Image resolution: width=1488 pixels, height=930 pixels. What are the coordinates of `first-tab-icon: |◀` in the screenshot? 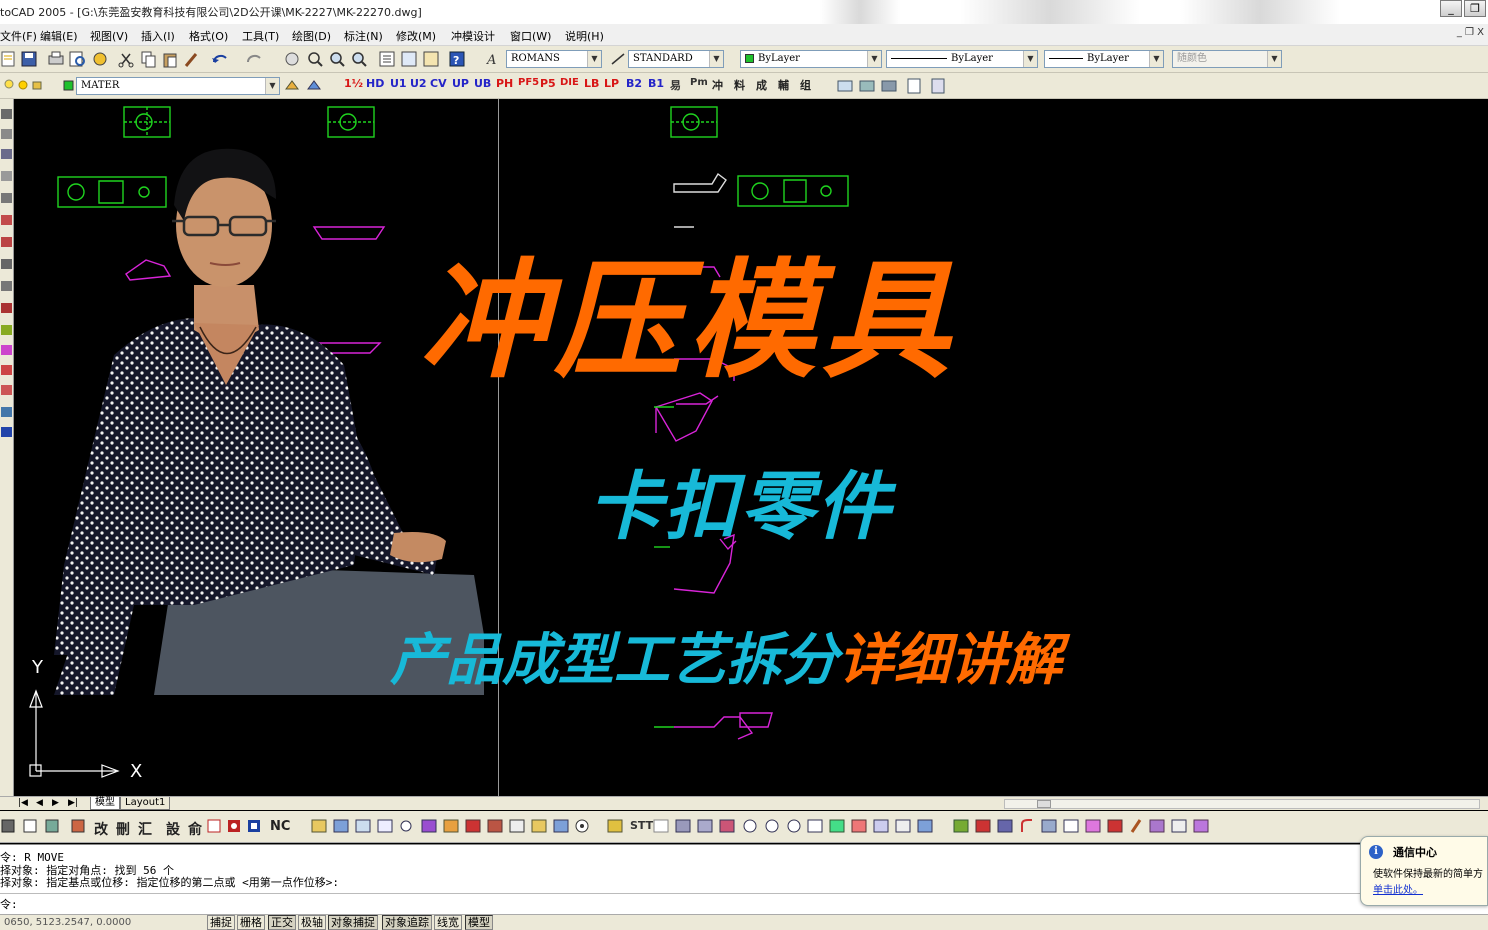 It's located at (23, 803).